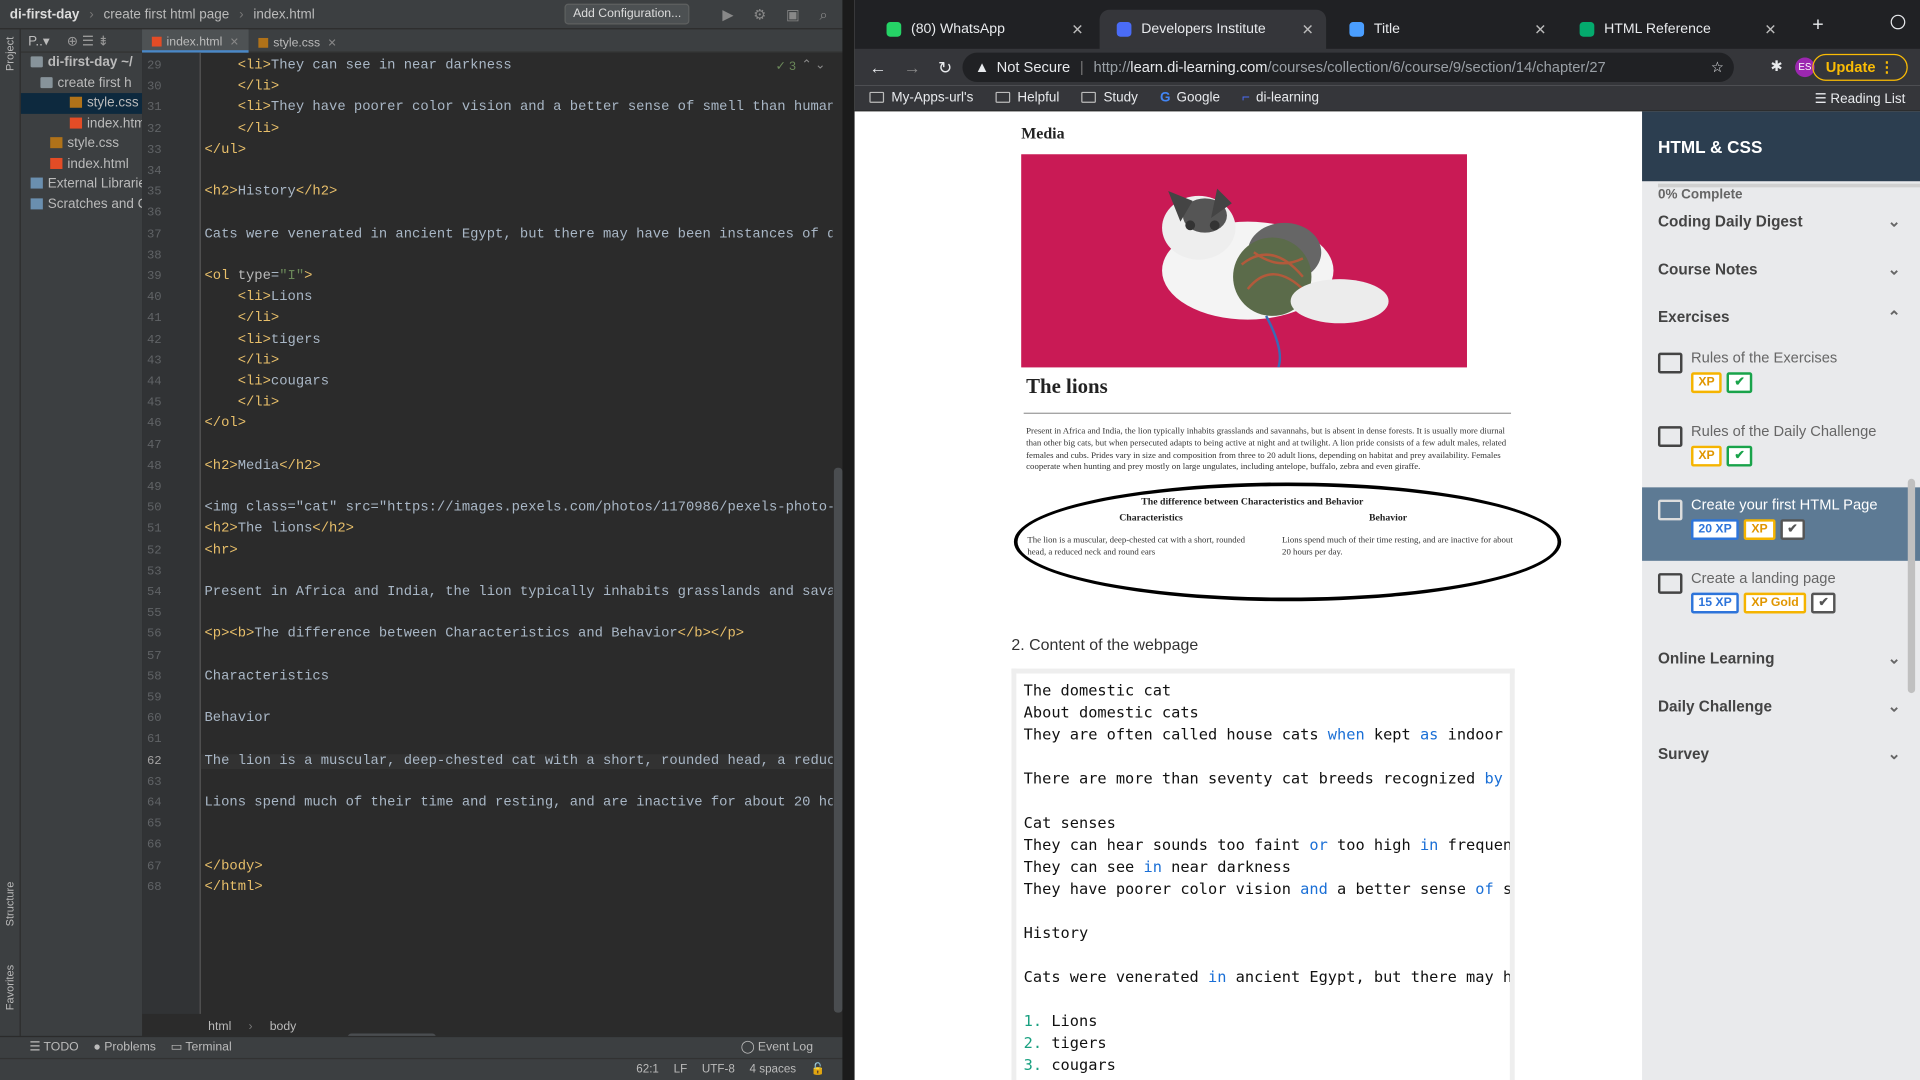  I want to click on tree-item: index.htm, so click(81, 123).